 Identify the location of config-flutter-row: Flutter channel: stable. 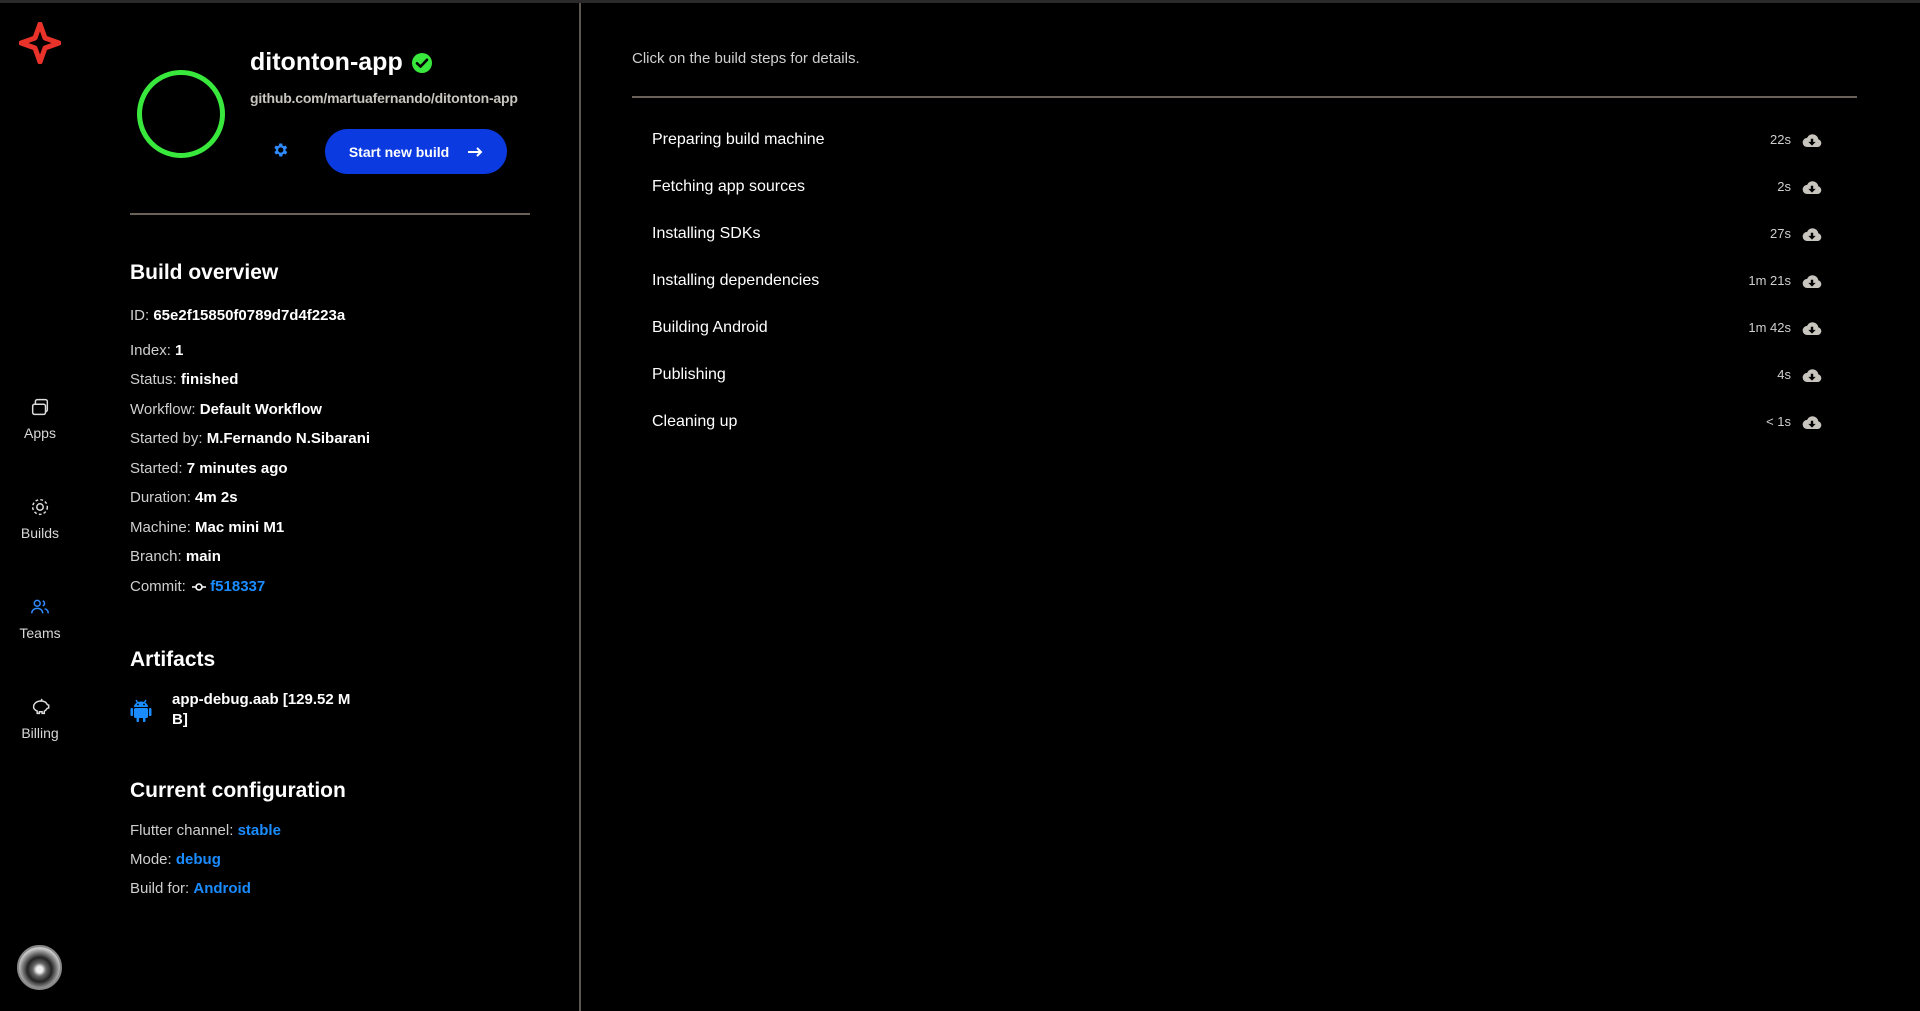
(205, 830).